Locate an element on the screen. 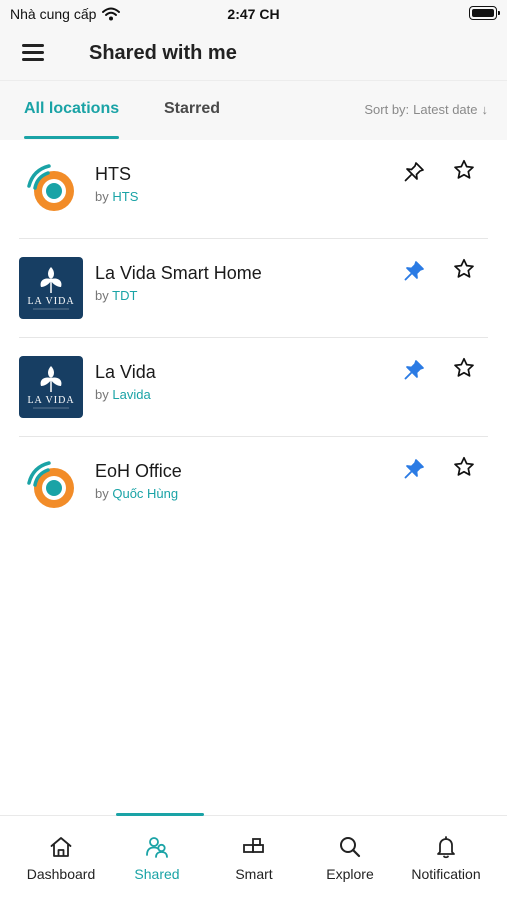 The width and height of the screenshot is (507, 900). sort-control: Sort by: Latest date ↓ is located at coordinates (426, 109).